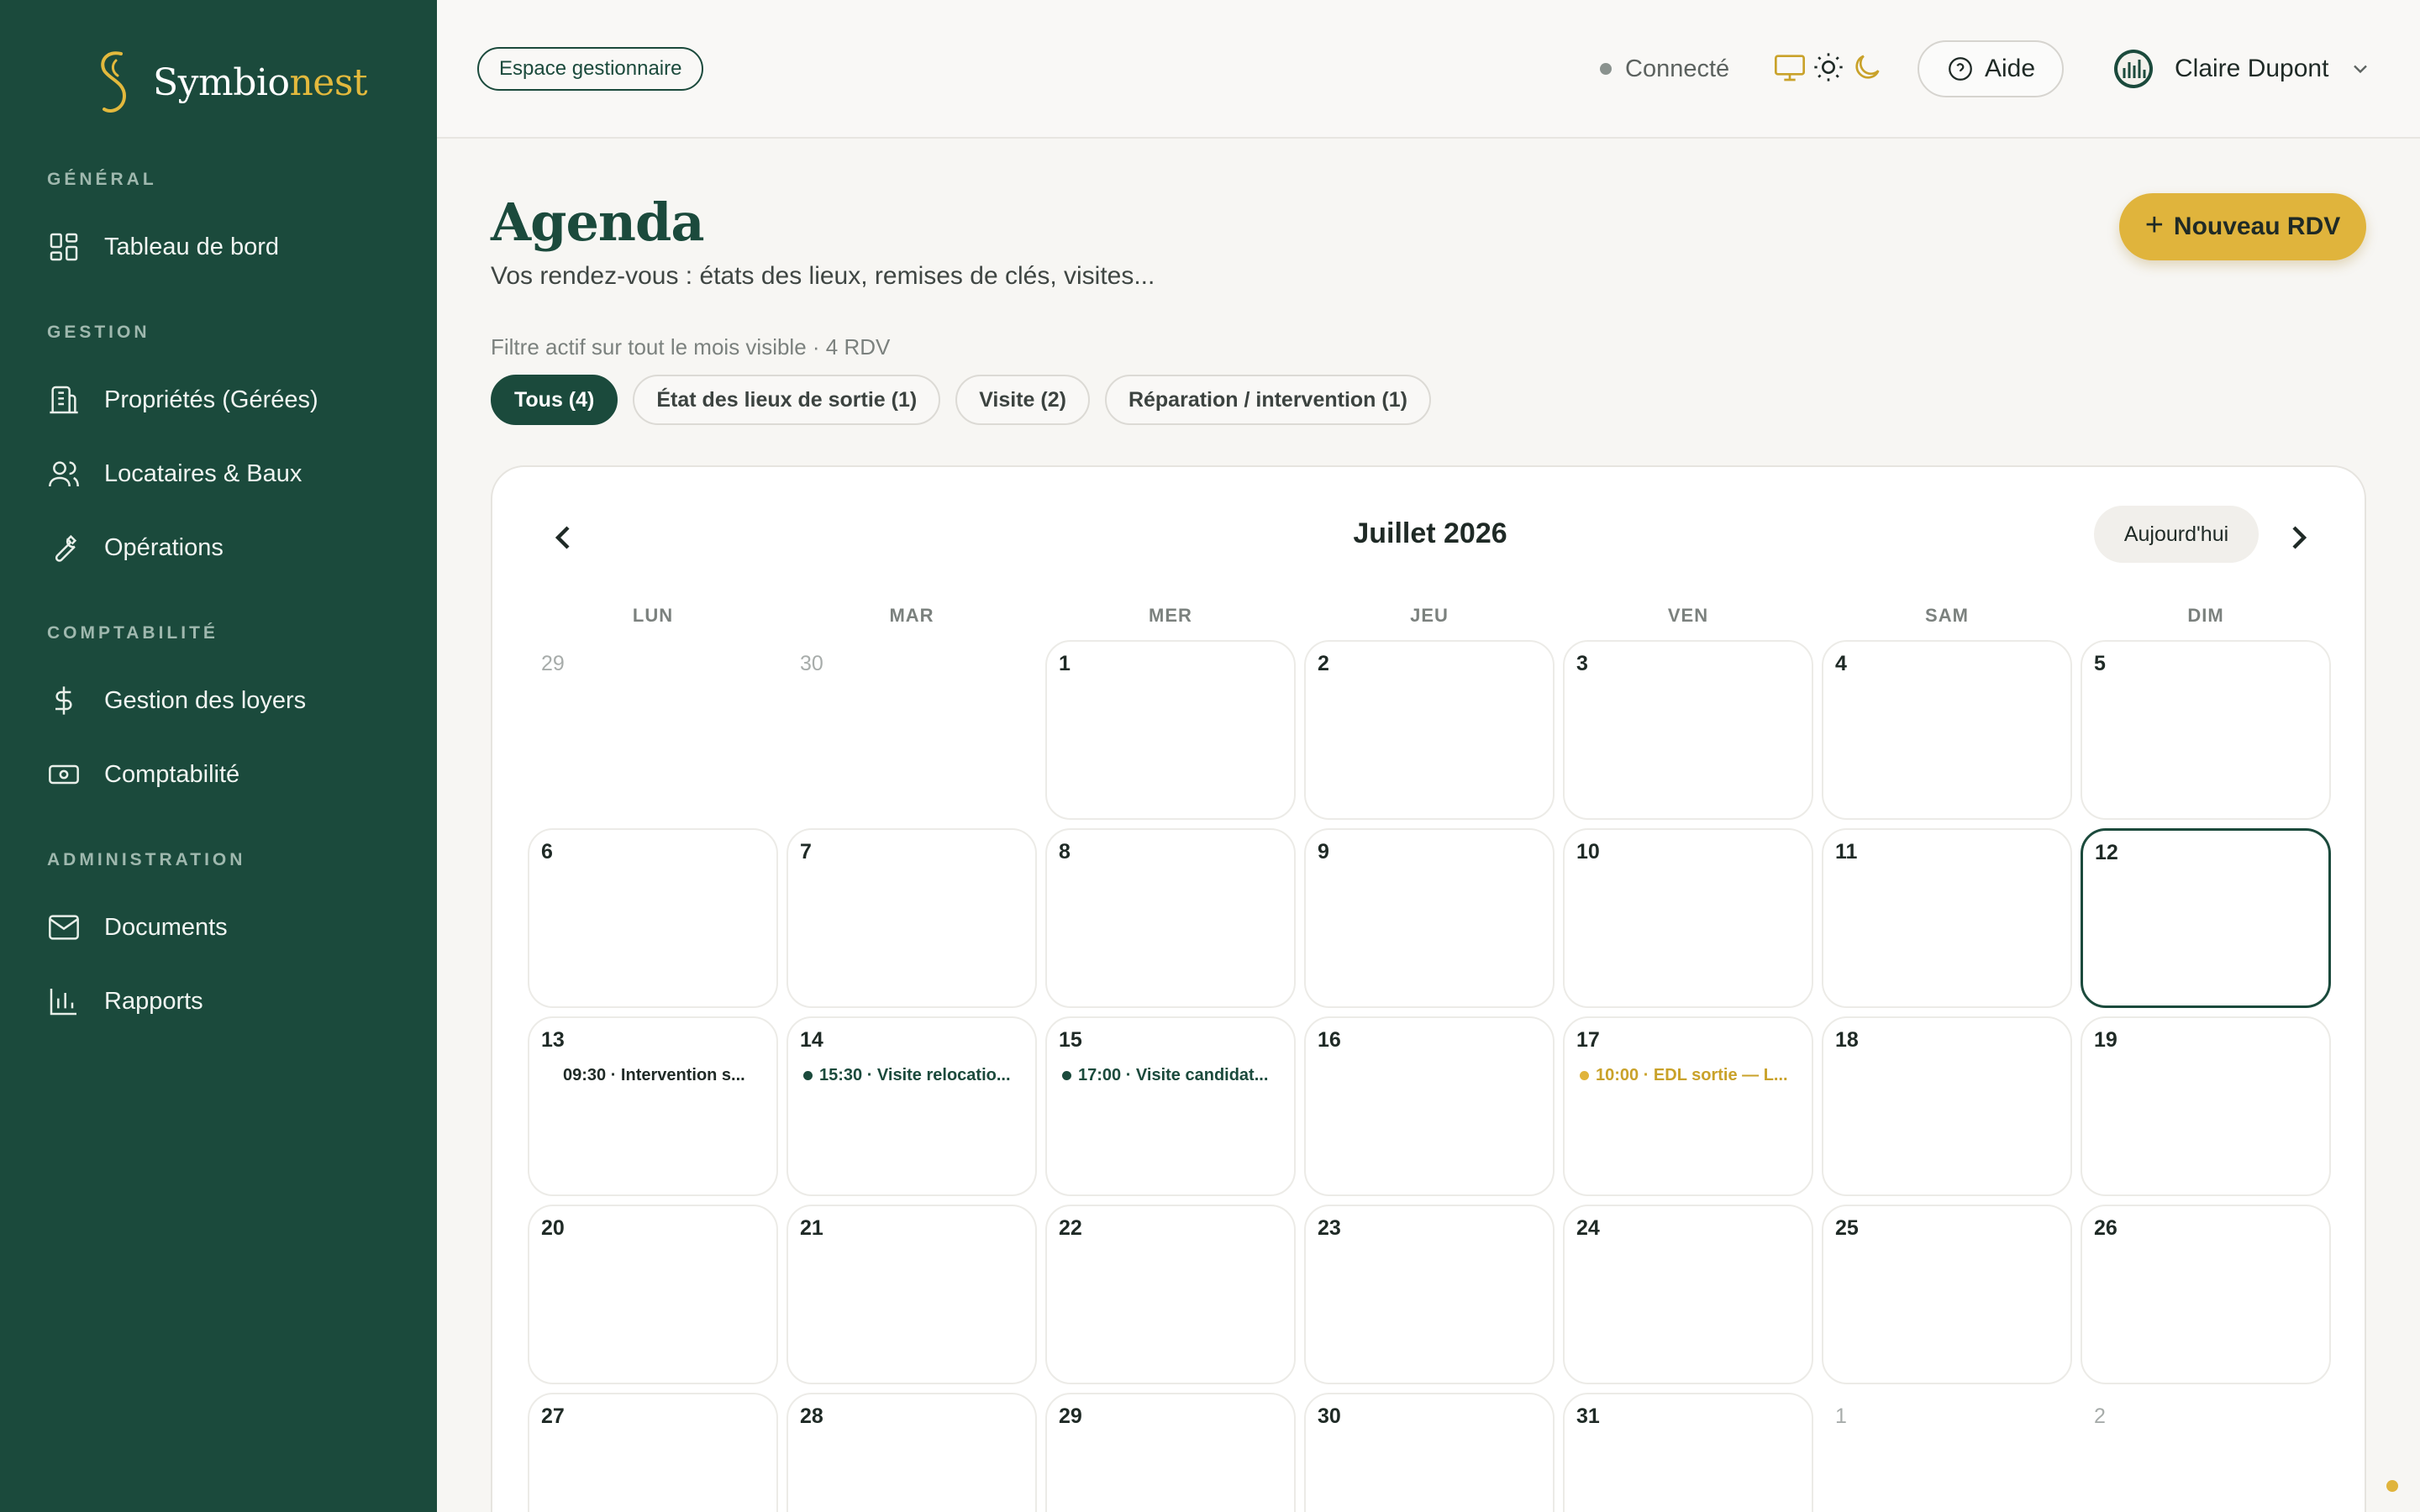  I want to click on sidebar-item-rent: Gestion des loyers, so click(227, 700).